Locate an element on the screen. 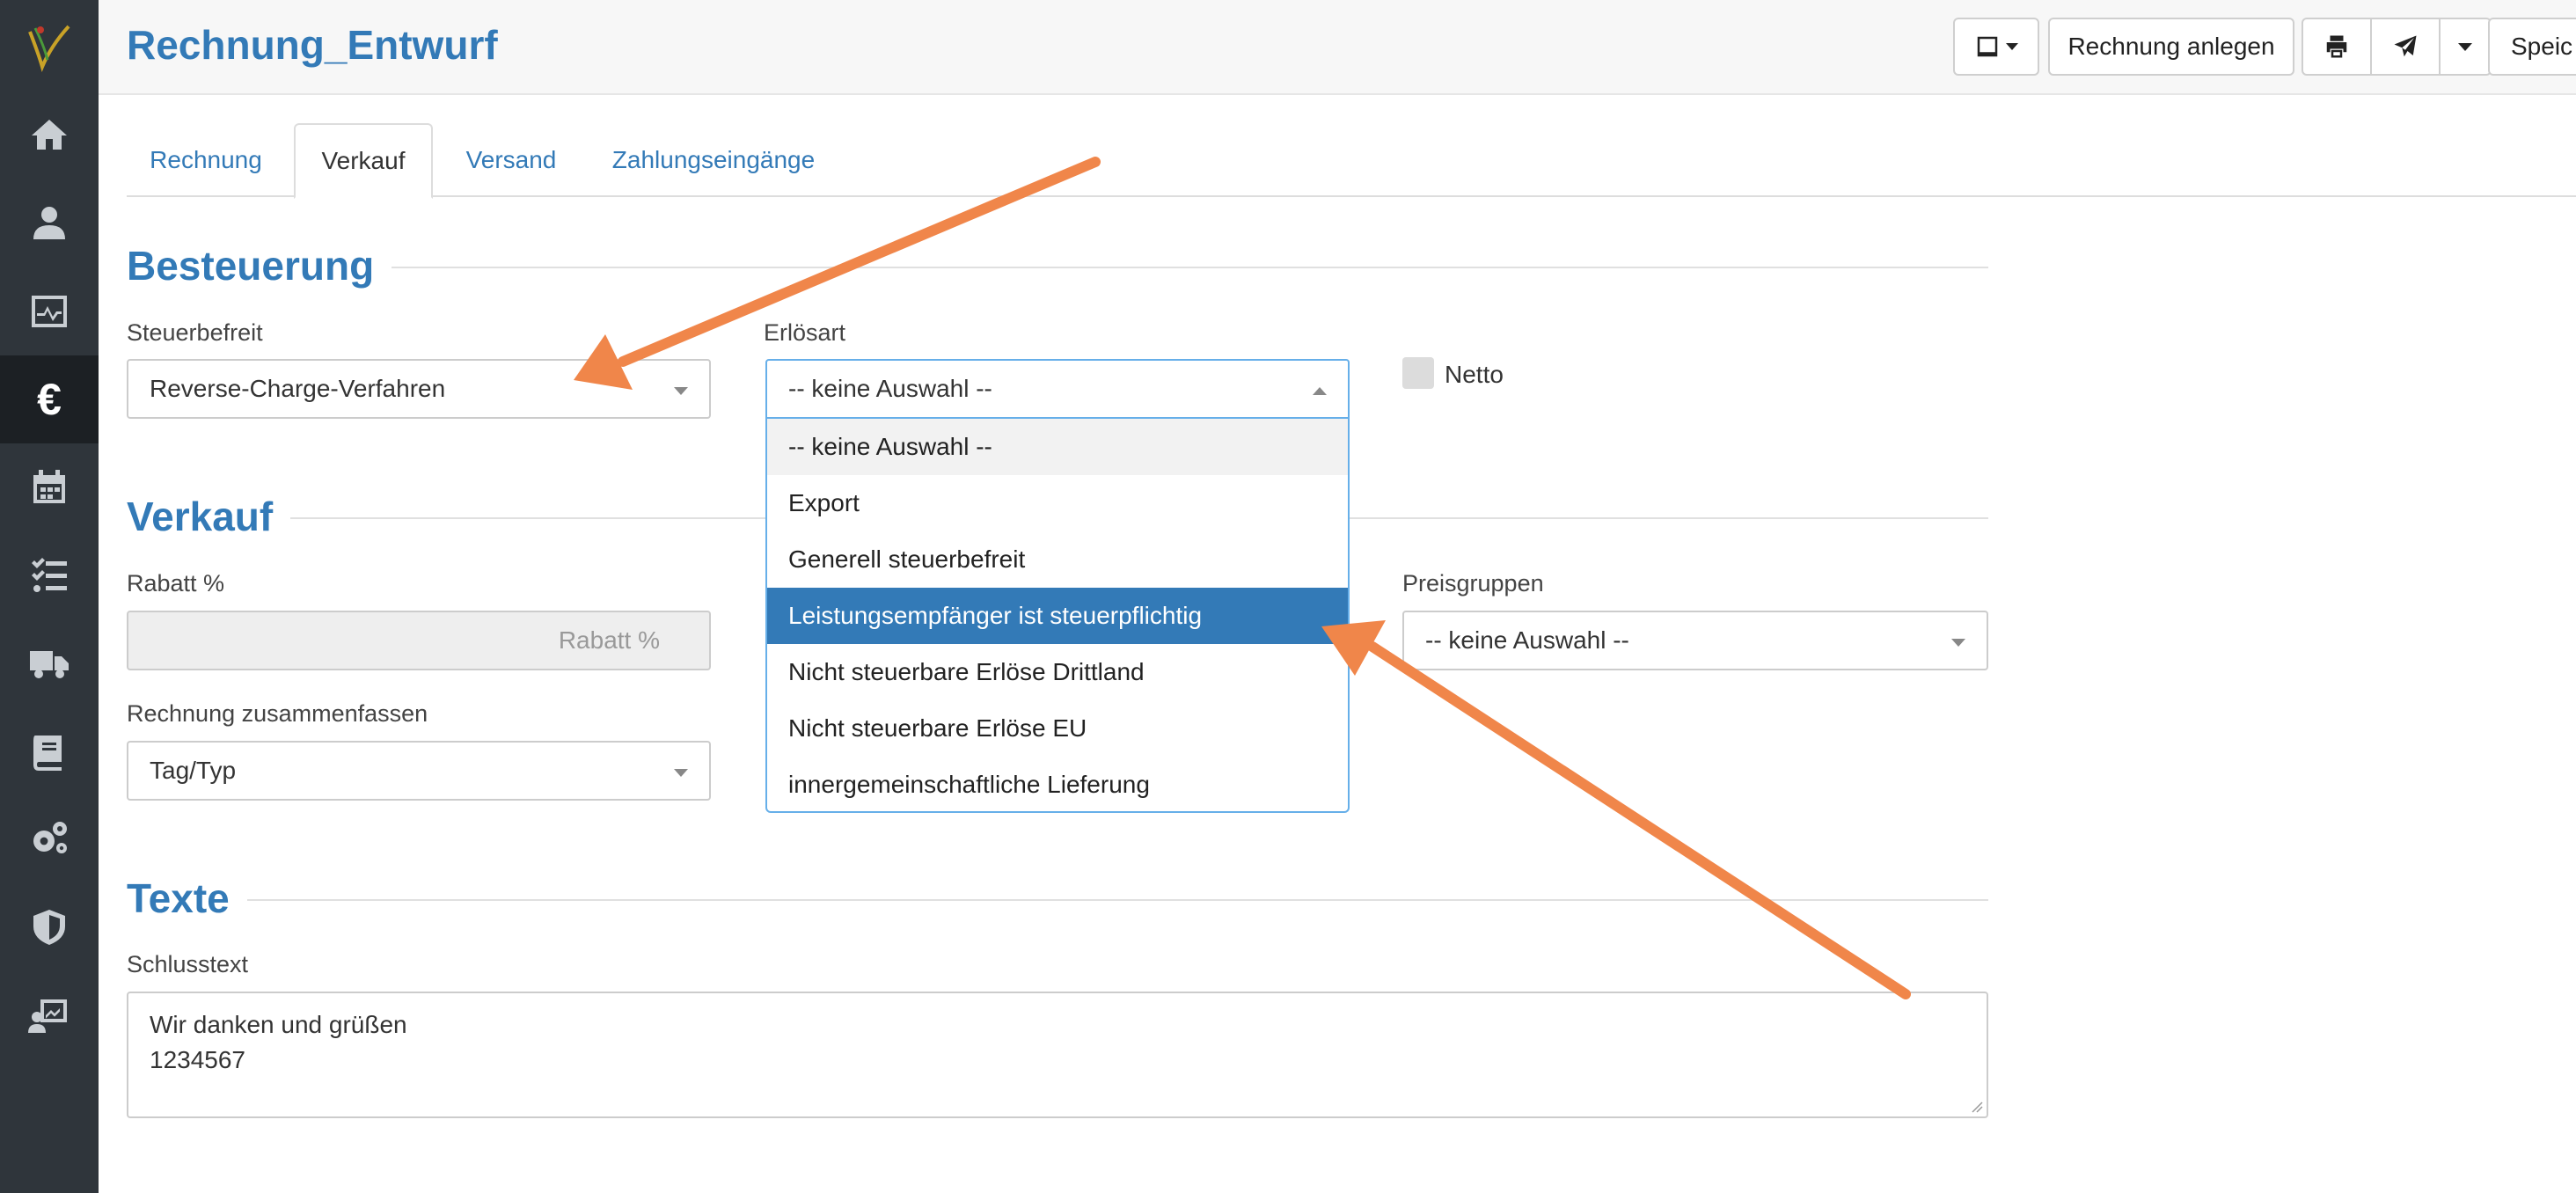  dropdown-option: Nicht steuerbare Erlöse EU is located at coordinates (1057, 729).